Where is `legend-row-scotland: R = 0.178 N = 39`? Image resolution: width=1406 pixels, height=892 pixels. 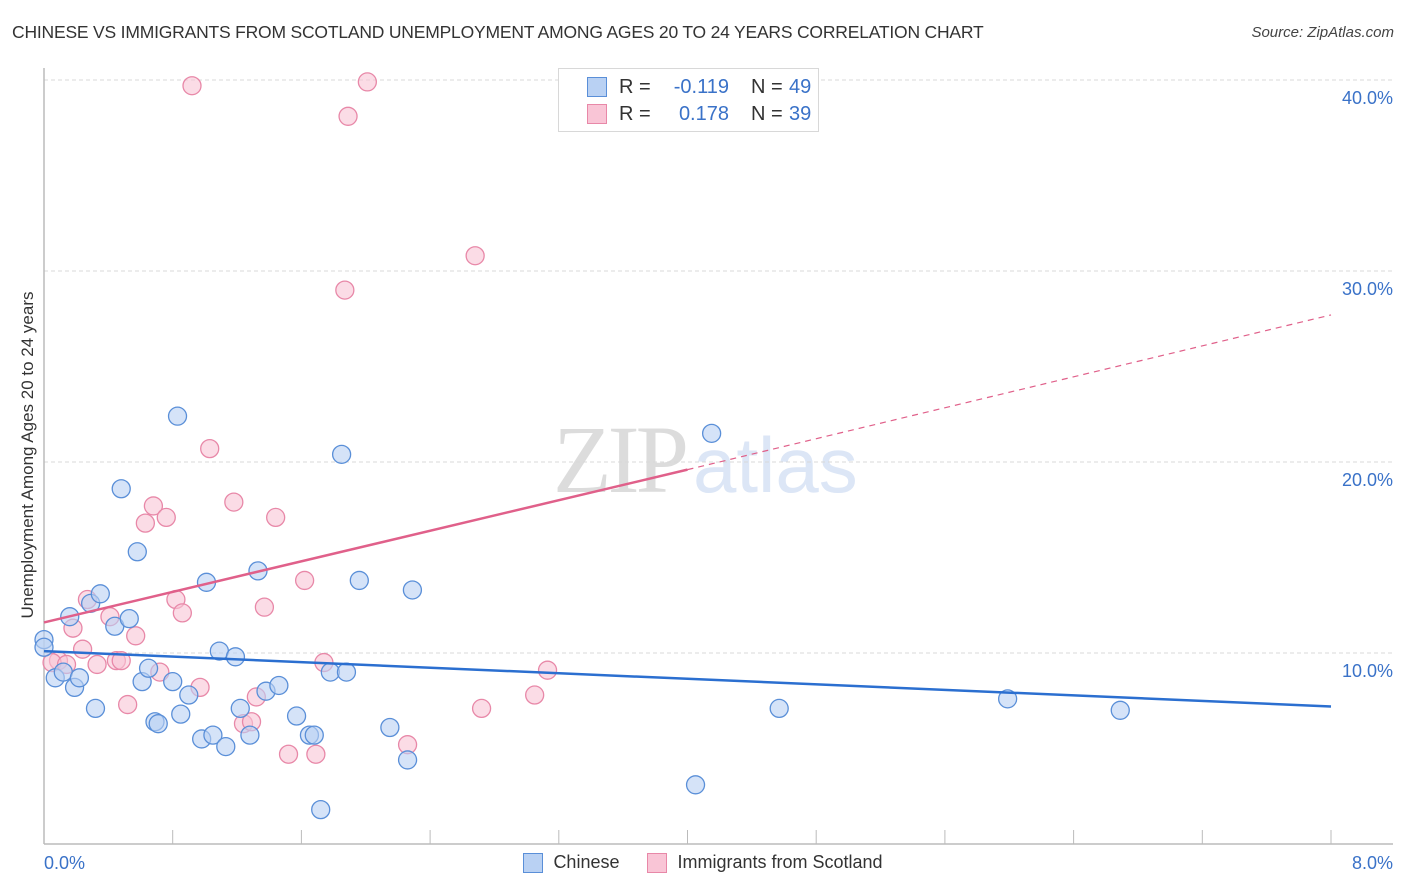
legend-row-scotland: R = 0.178 N = 39 is located at coordinates (699, 114).